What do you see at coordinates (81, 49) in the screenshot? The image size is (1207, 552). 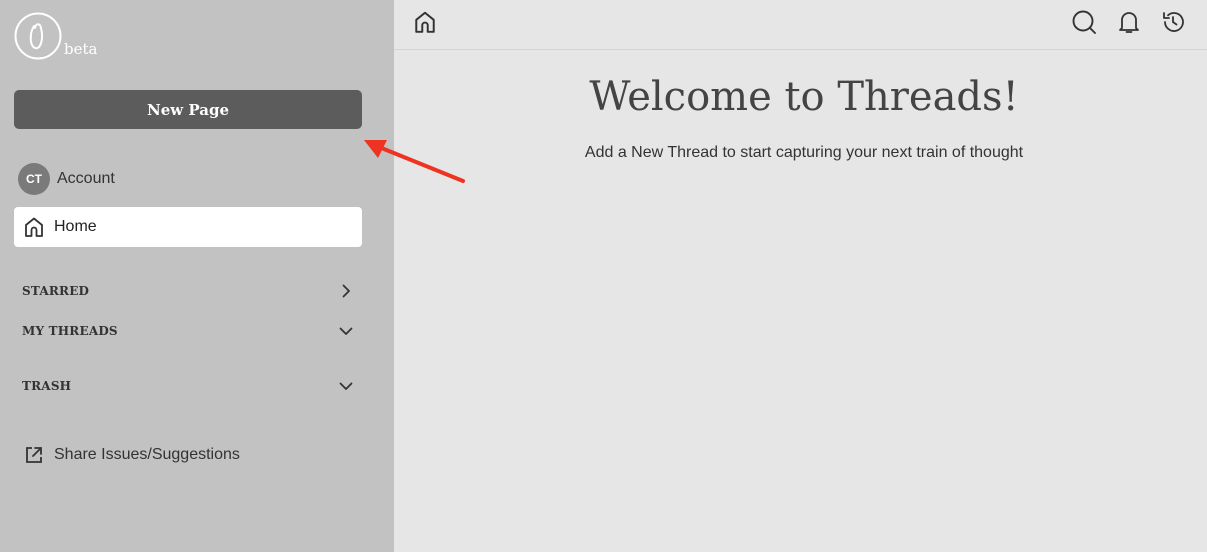 I see `beta-label: beta` at bounding box center [81, 49].